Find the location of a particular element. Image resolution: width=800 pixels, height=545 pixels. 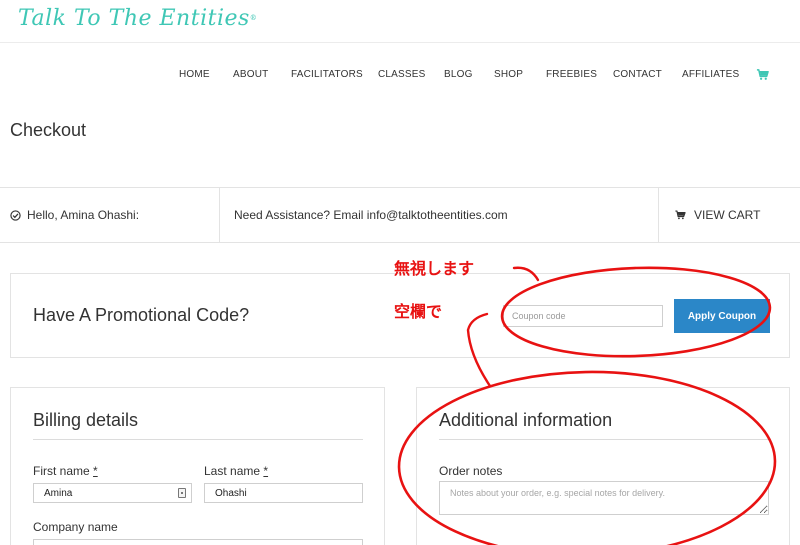

first-name-label: First name * is located at coordinates (65, 471).